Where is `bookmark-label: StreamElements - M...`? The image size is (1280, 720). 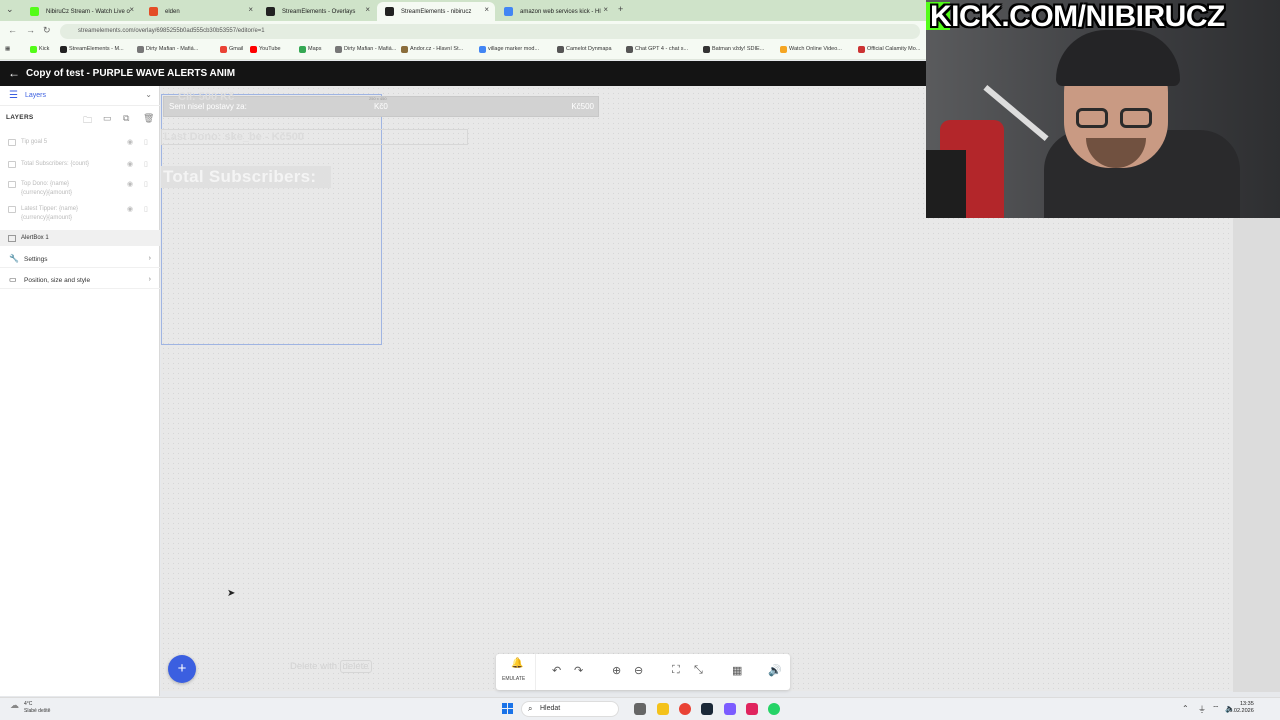
bookmark-label: StreamElements - M... is located at coordinates (96, 49).